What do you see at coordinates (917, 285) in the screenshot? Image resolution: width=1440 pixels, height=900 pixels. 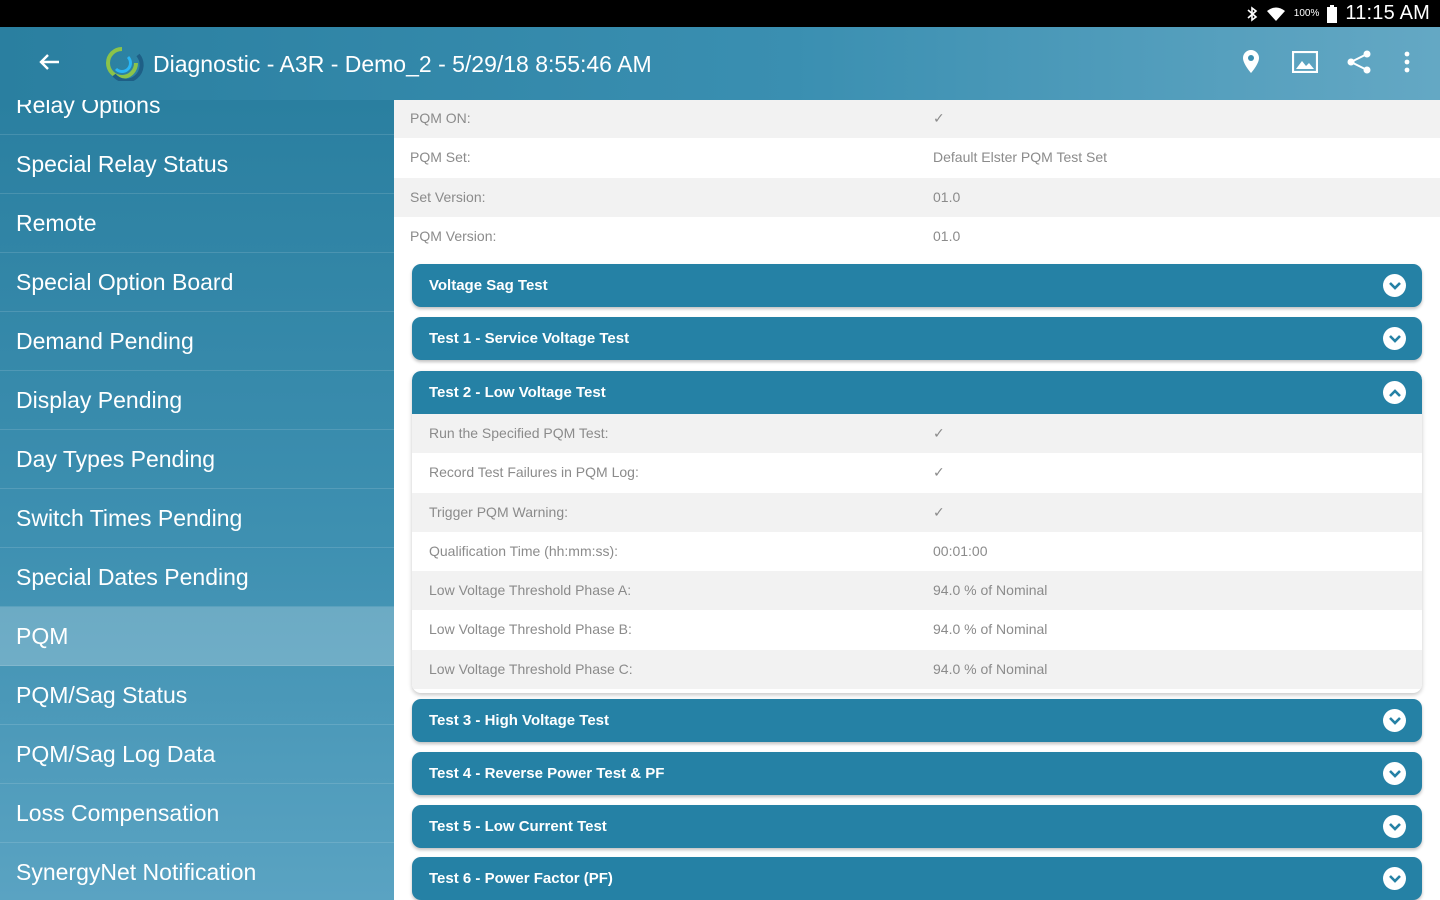 I see `section-voltage-sag-test: Voltage Sag Test` at bounding box center [917, 285].